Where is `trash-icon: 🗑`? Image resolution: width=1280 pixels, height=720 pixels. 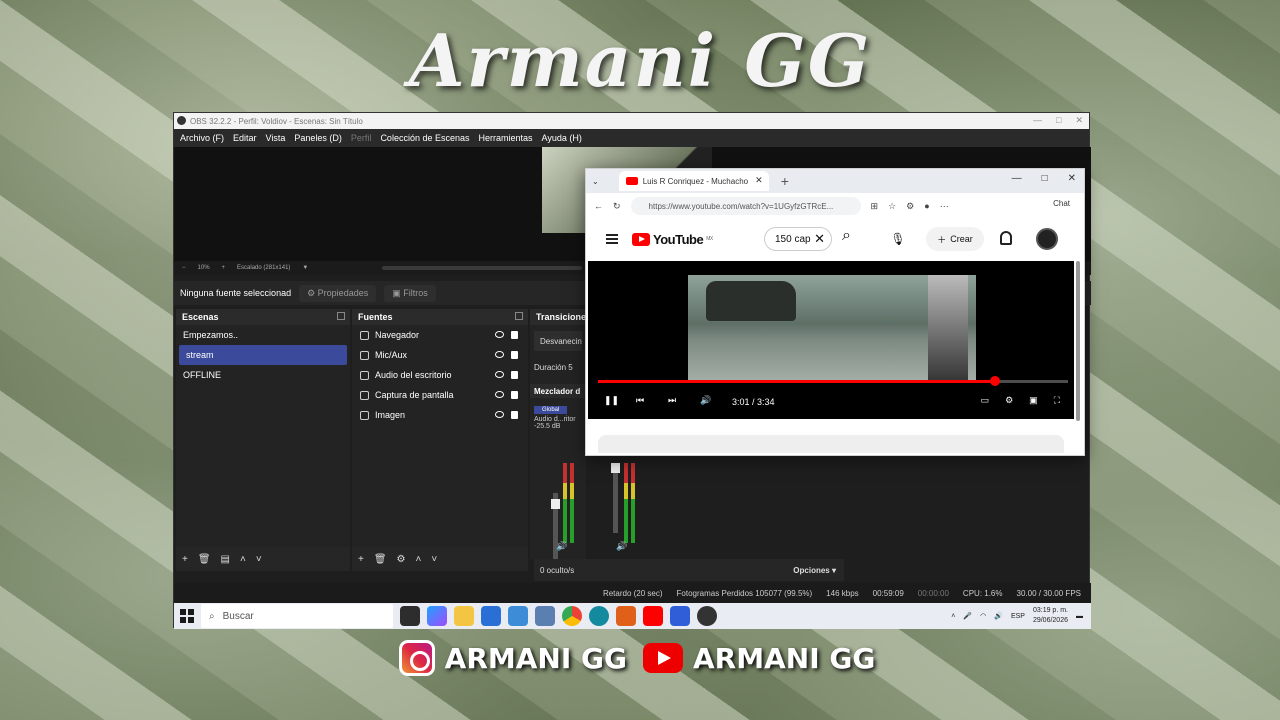
trash-icon: 🗑 is located at coordinates (204, 559).